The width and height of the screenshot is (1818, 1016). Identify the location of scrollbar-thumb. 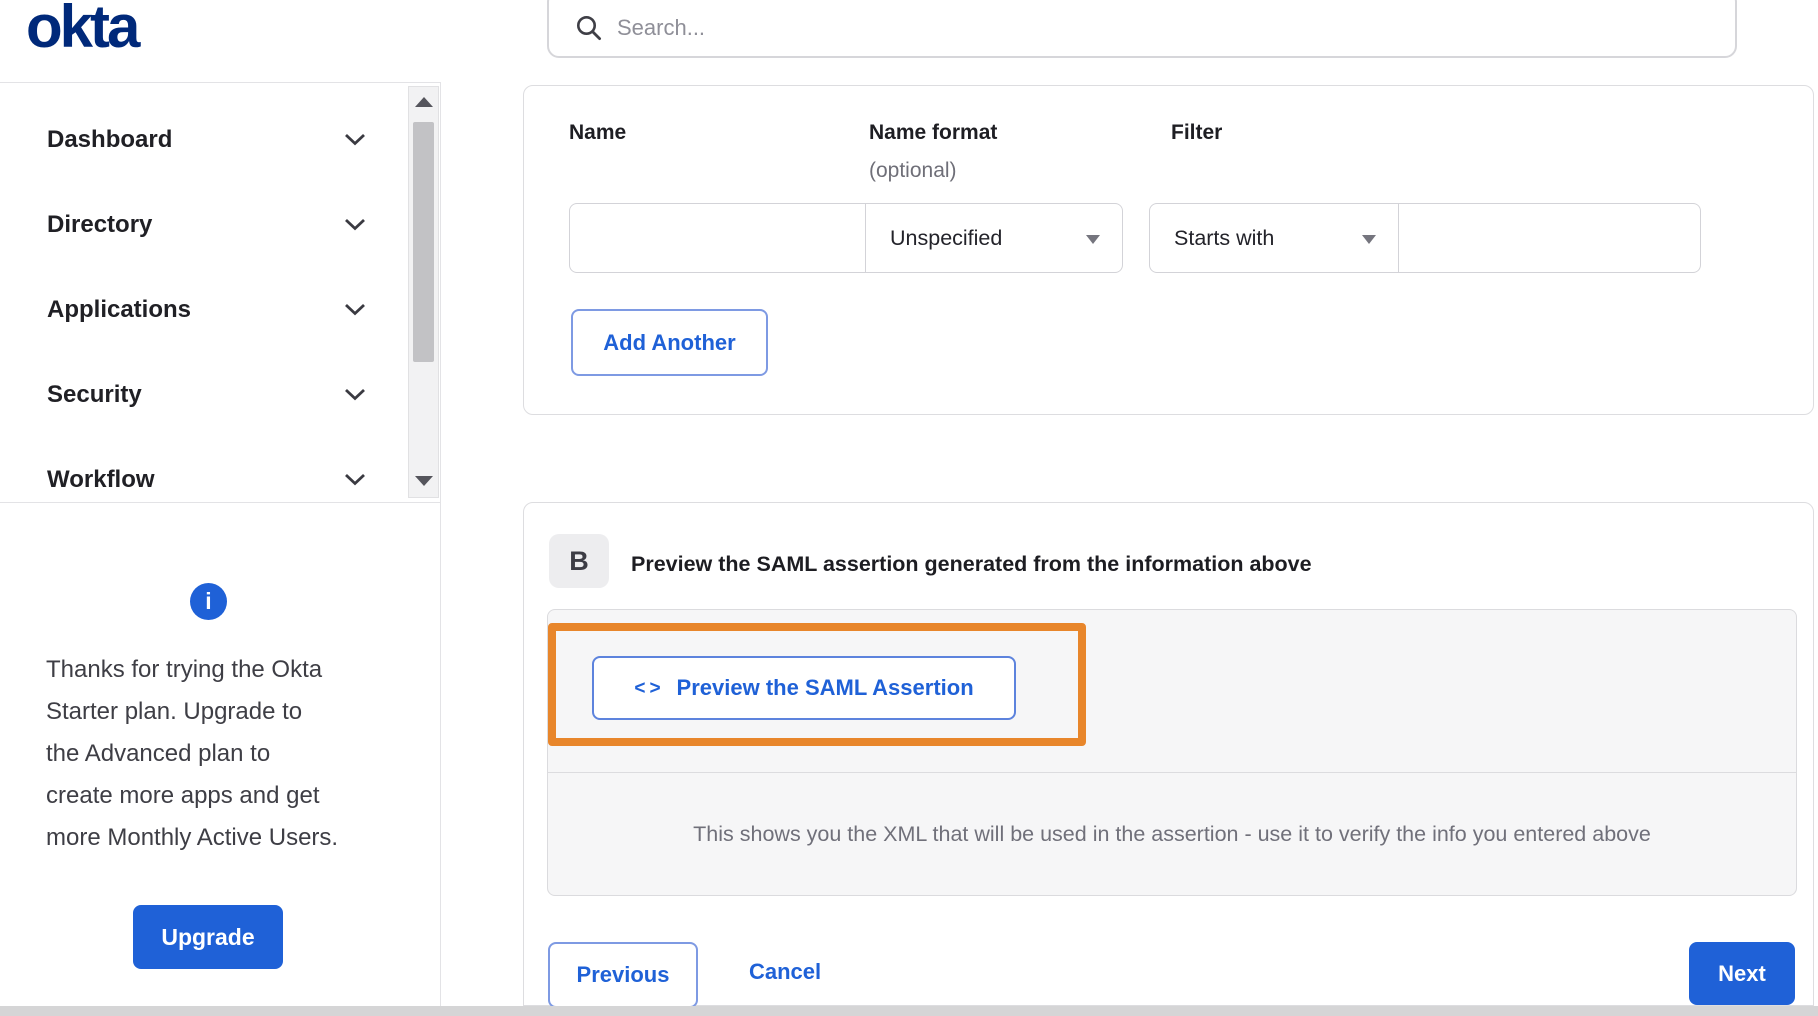
(423, 242).